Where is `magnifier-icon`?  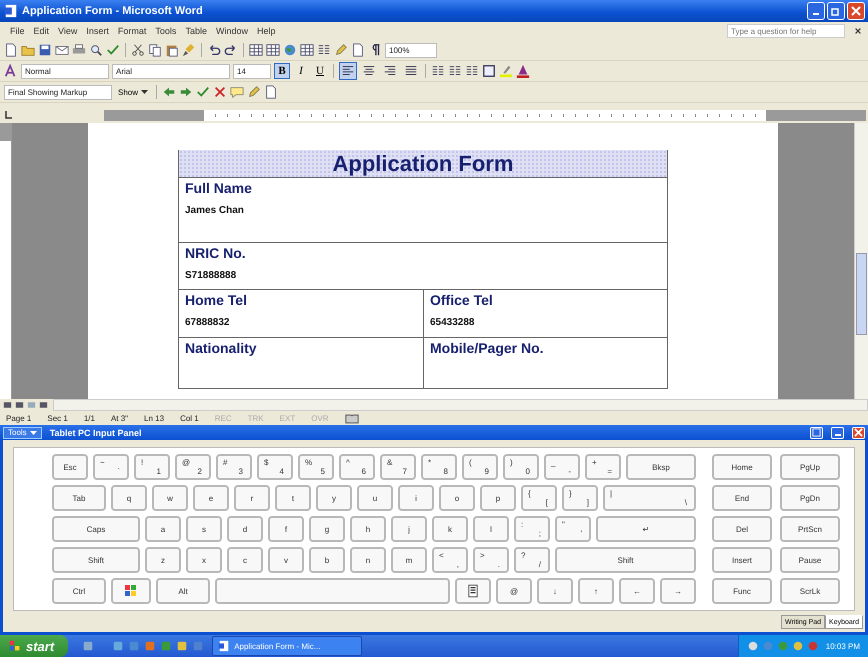 magnifier-icon is located at coordinates (96, 50).